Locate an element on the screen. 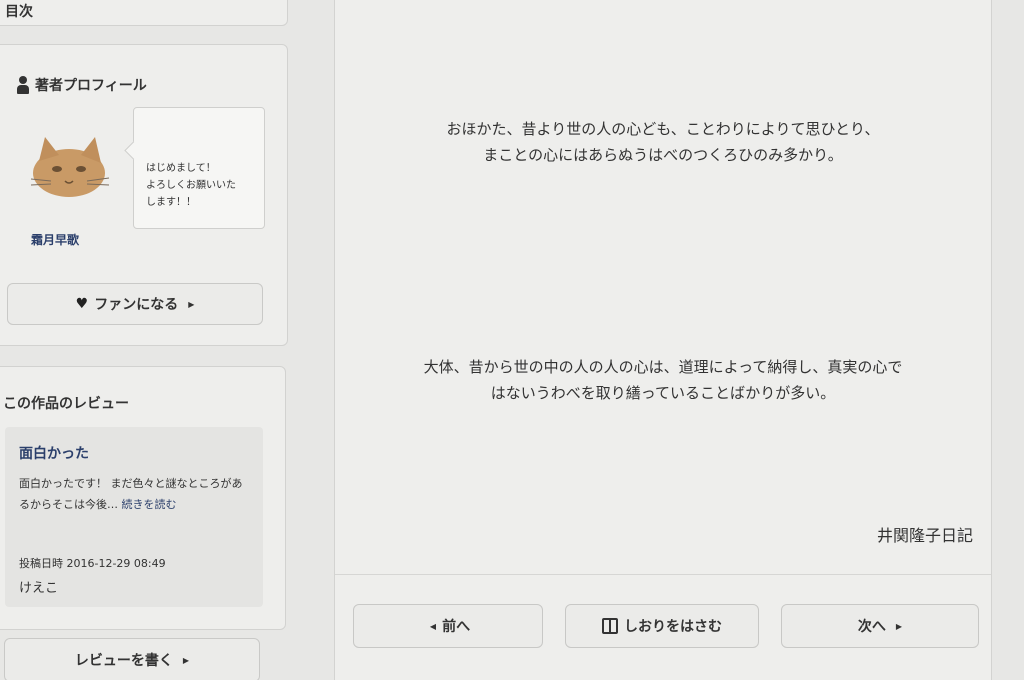 This screenshot has height=680, width=1024. next-page-label: 次へ is located at coordinates (871, 627).